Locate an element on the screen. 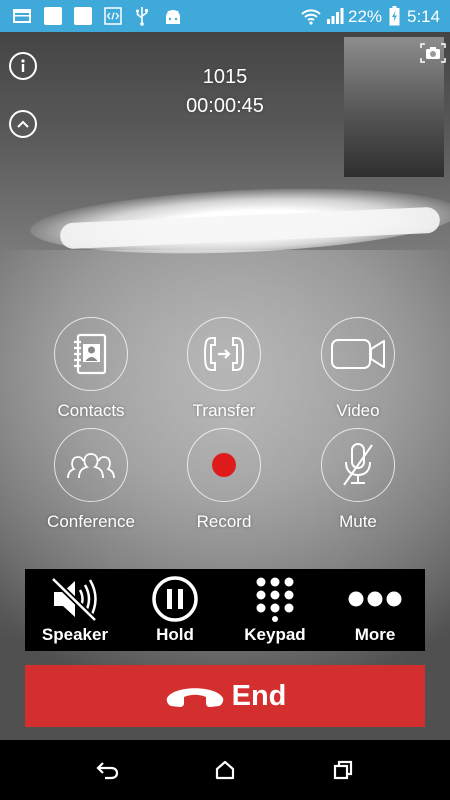 The height and width of the screenshot is (800, 450). more-button: More is located at coordinates (375, 610).